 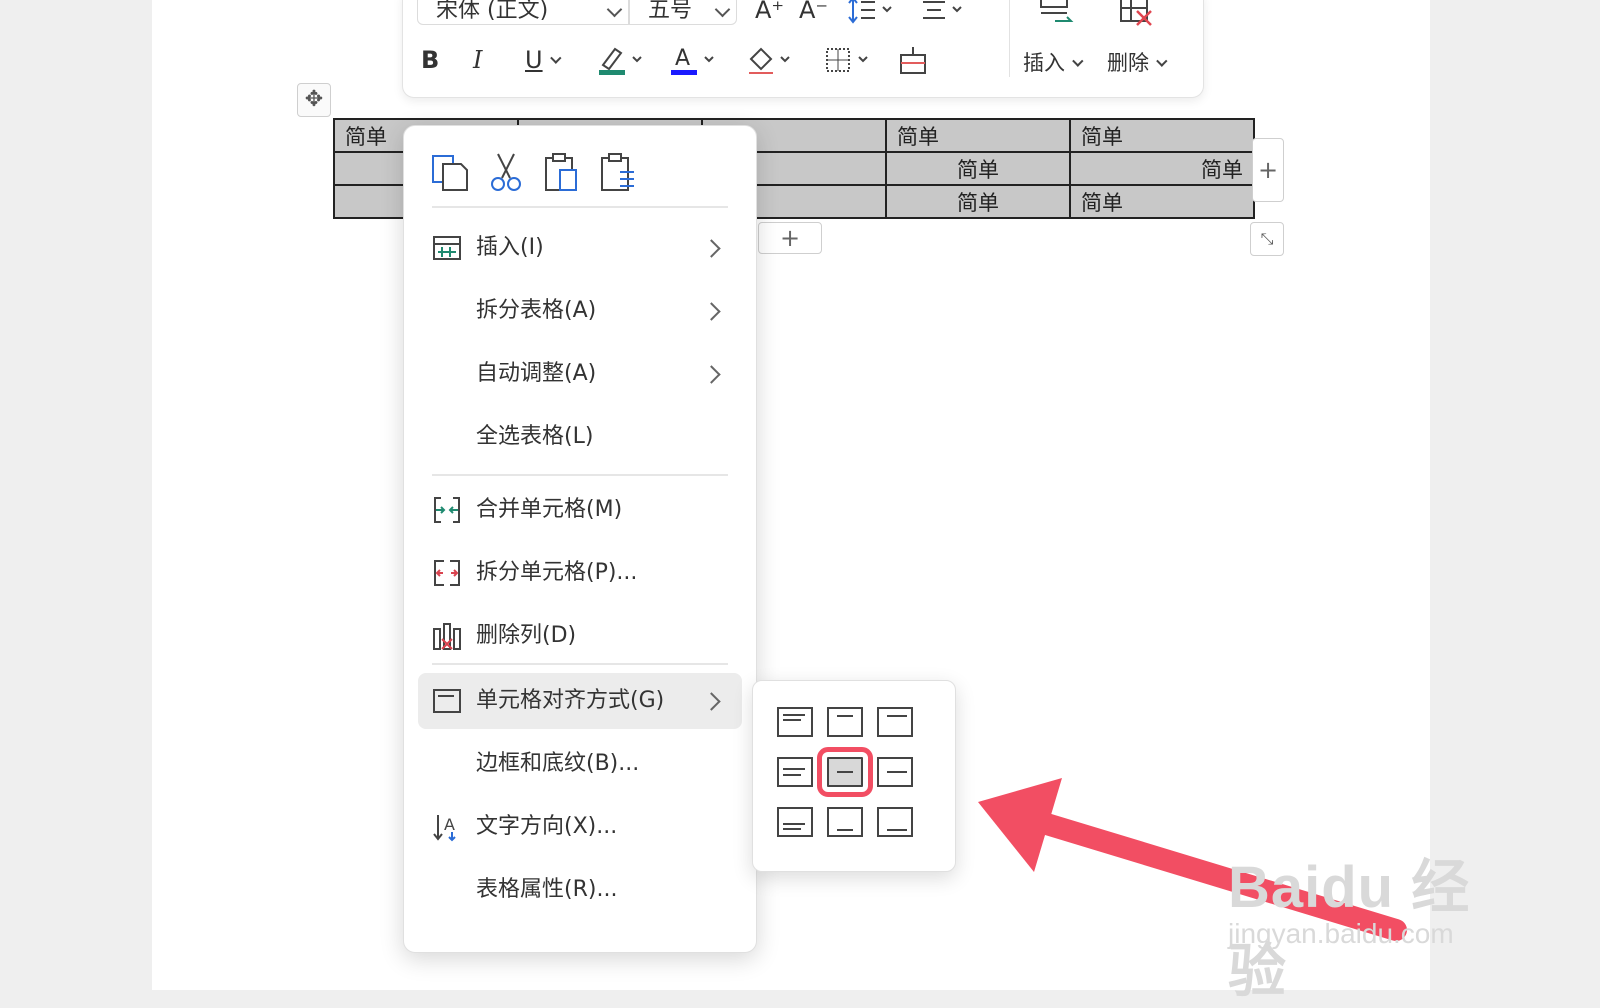 I want to click on align-top-center-button, so click(x=845, y=722).